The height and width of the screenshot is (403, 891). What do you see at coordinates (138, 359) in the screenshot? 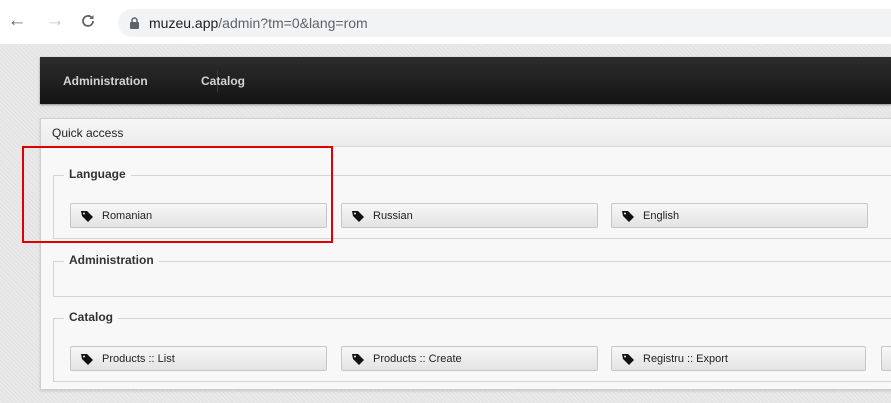
I see `button-label: Products :: List` at bounding box center [138, 359].